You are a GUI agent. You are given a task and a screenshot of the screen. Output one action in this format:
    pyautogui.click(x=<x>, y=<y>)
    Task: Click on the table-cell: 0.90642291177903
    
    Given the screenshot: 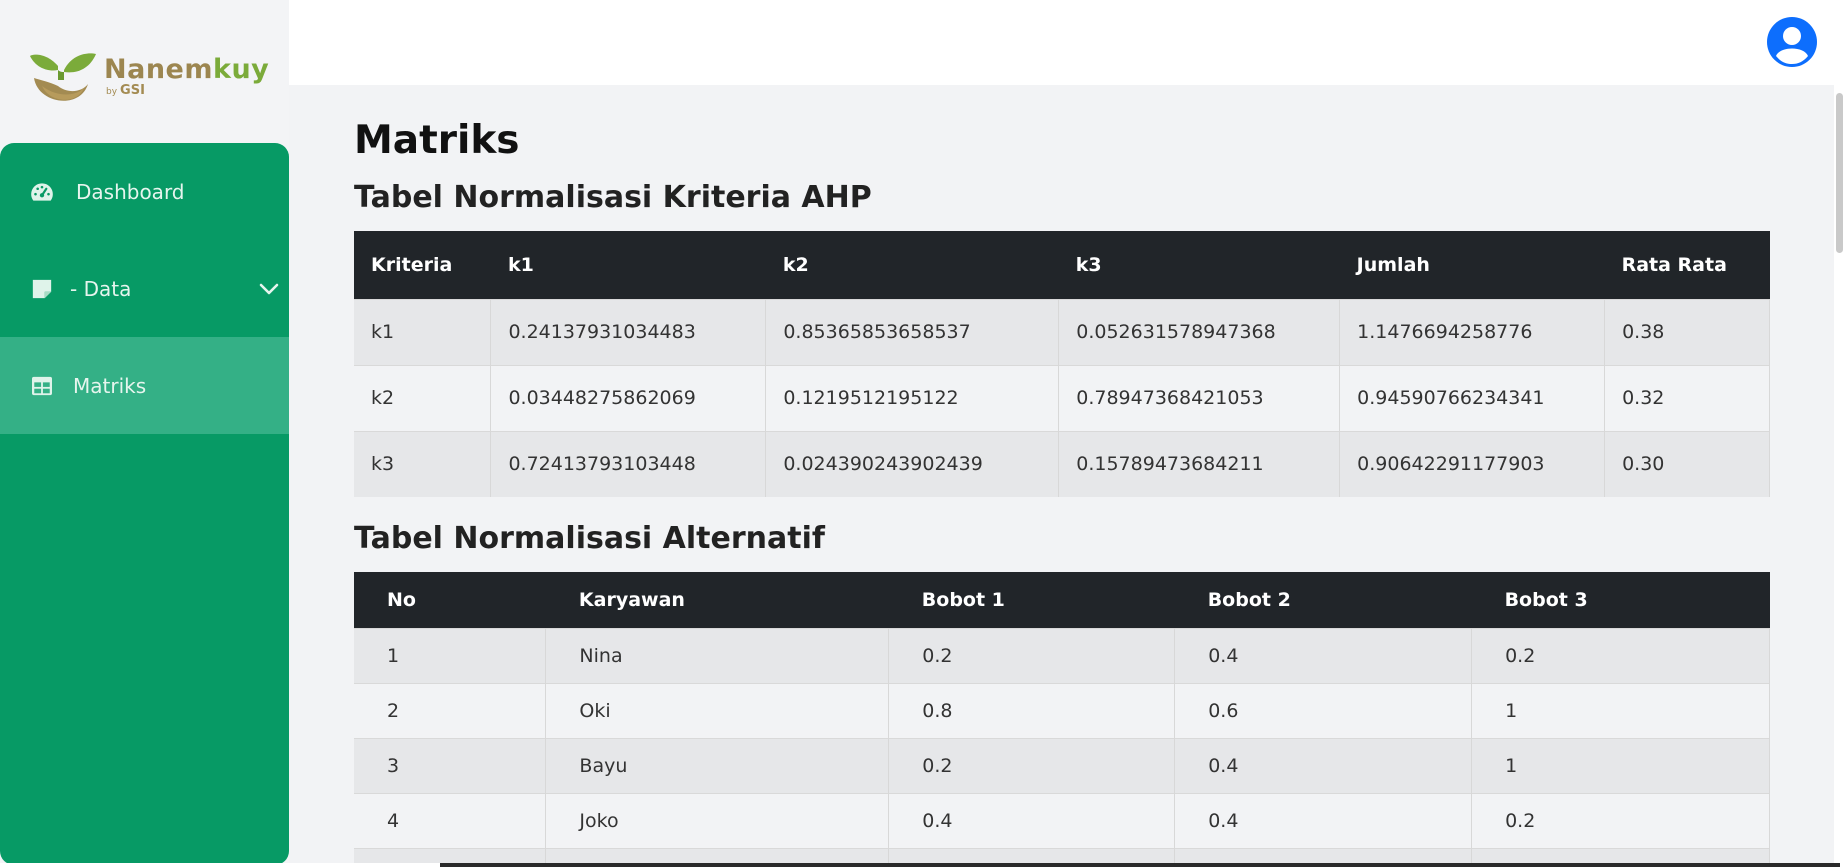 What is the action you would take?
    pyautogui.click(x=1472, y=463)
    